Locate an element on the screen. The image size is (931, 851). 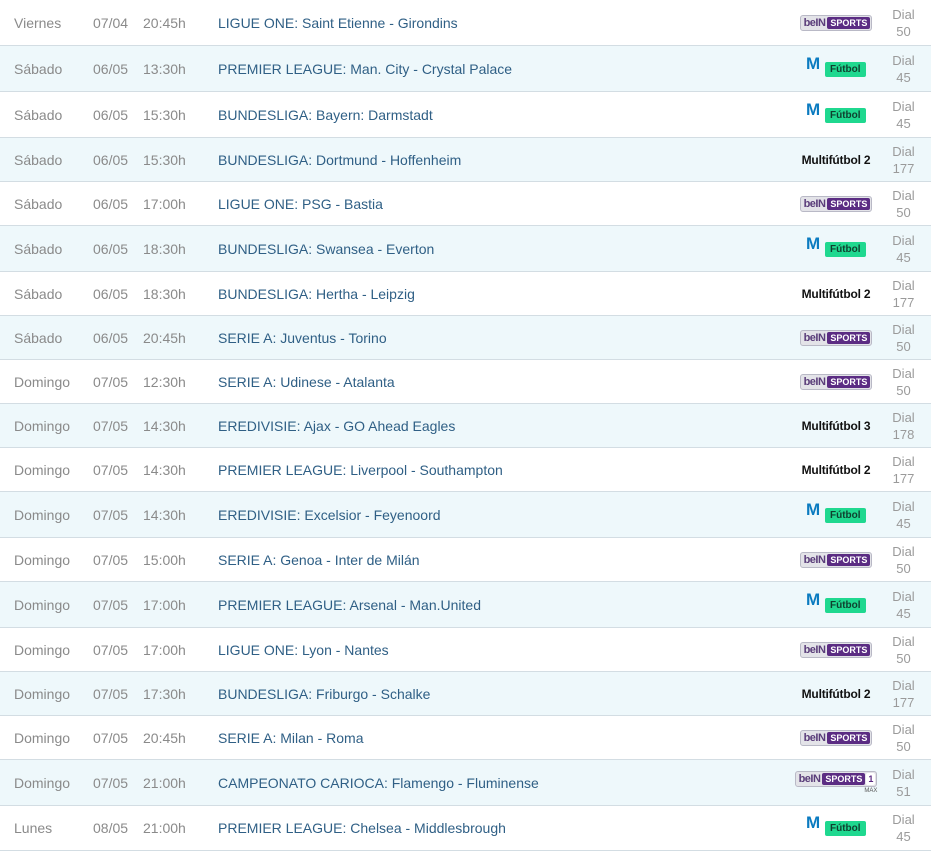
match-title-link: LIGUE ONE: Lyon - Nantes is located at coordinates (502, 650).